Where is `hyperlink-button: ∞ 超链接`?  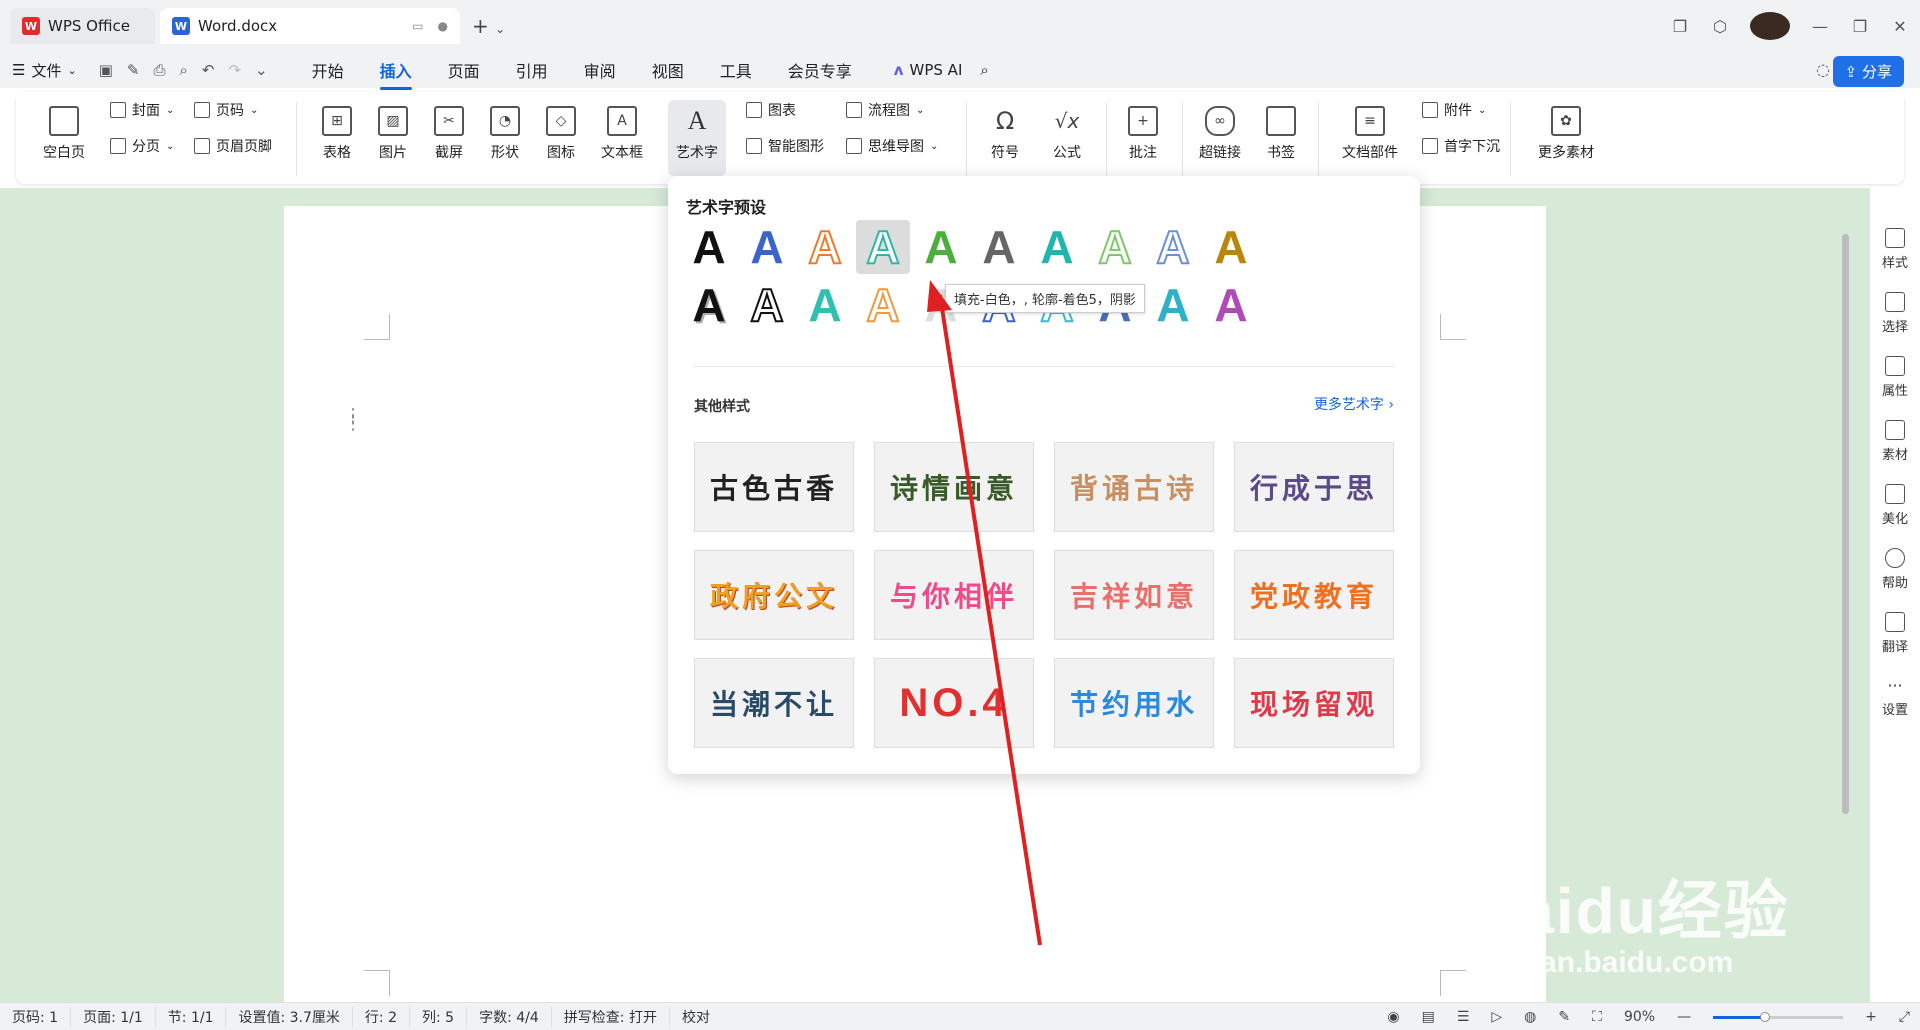 hyperlink-button: ∞ 超链接 is located at coordinates (1220, 134).